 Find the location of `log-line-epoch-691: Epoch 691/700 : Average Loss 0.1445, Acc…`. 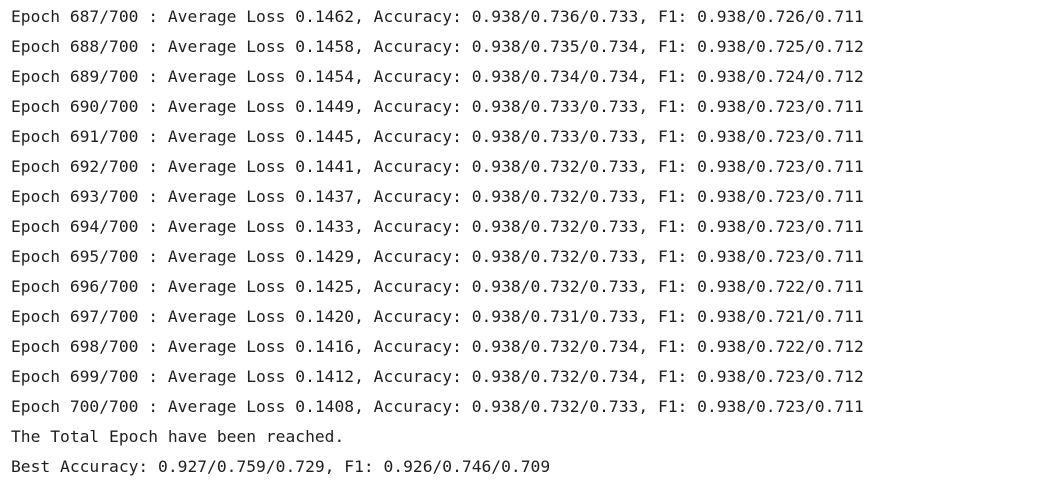

log-line-epoch-691: Epoch 691/700 : Average Loss 0.1445, Acc… is located at coordinates (437, 136).